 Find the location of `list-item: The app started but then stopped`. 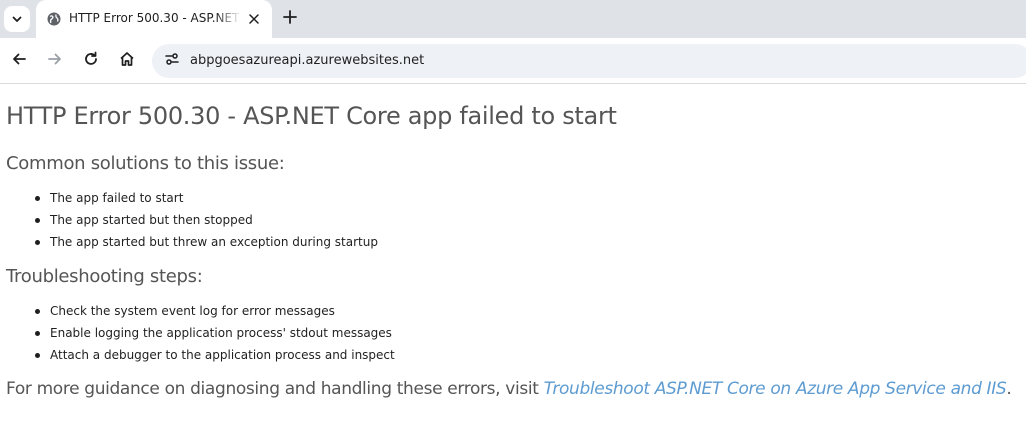

list-item: The app started but then stopped is located at coordinates (192, 220).